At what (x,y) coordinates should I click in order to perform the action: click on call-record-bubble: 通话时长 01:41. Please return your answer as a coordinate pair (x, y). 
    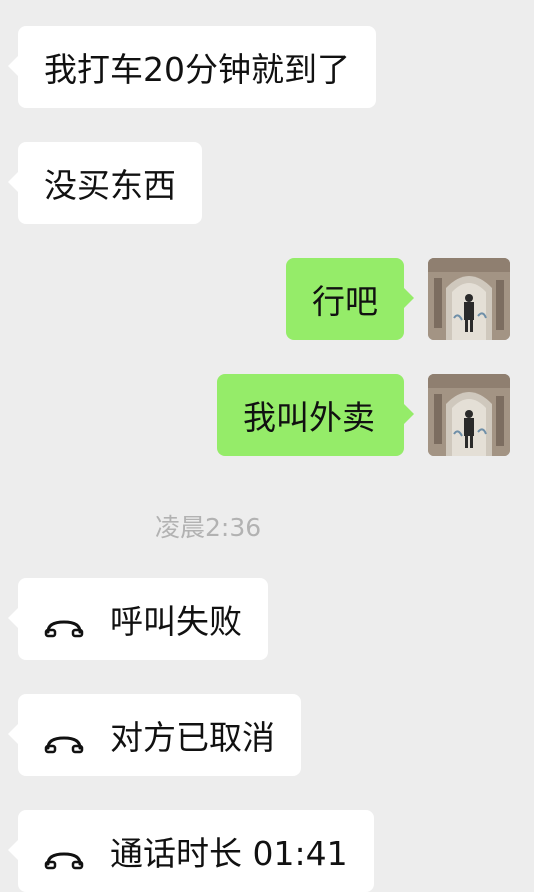
    Looking at the image, I should click on (191, 851).